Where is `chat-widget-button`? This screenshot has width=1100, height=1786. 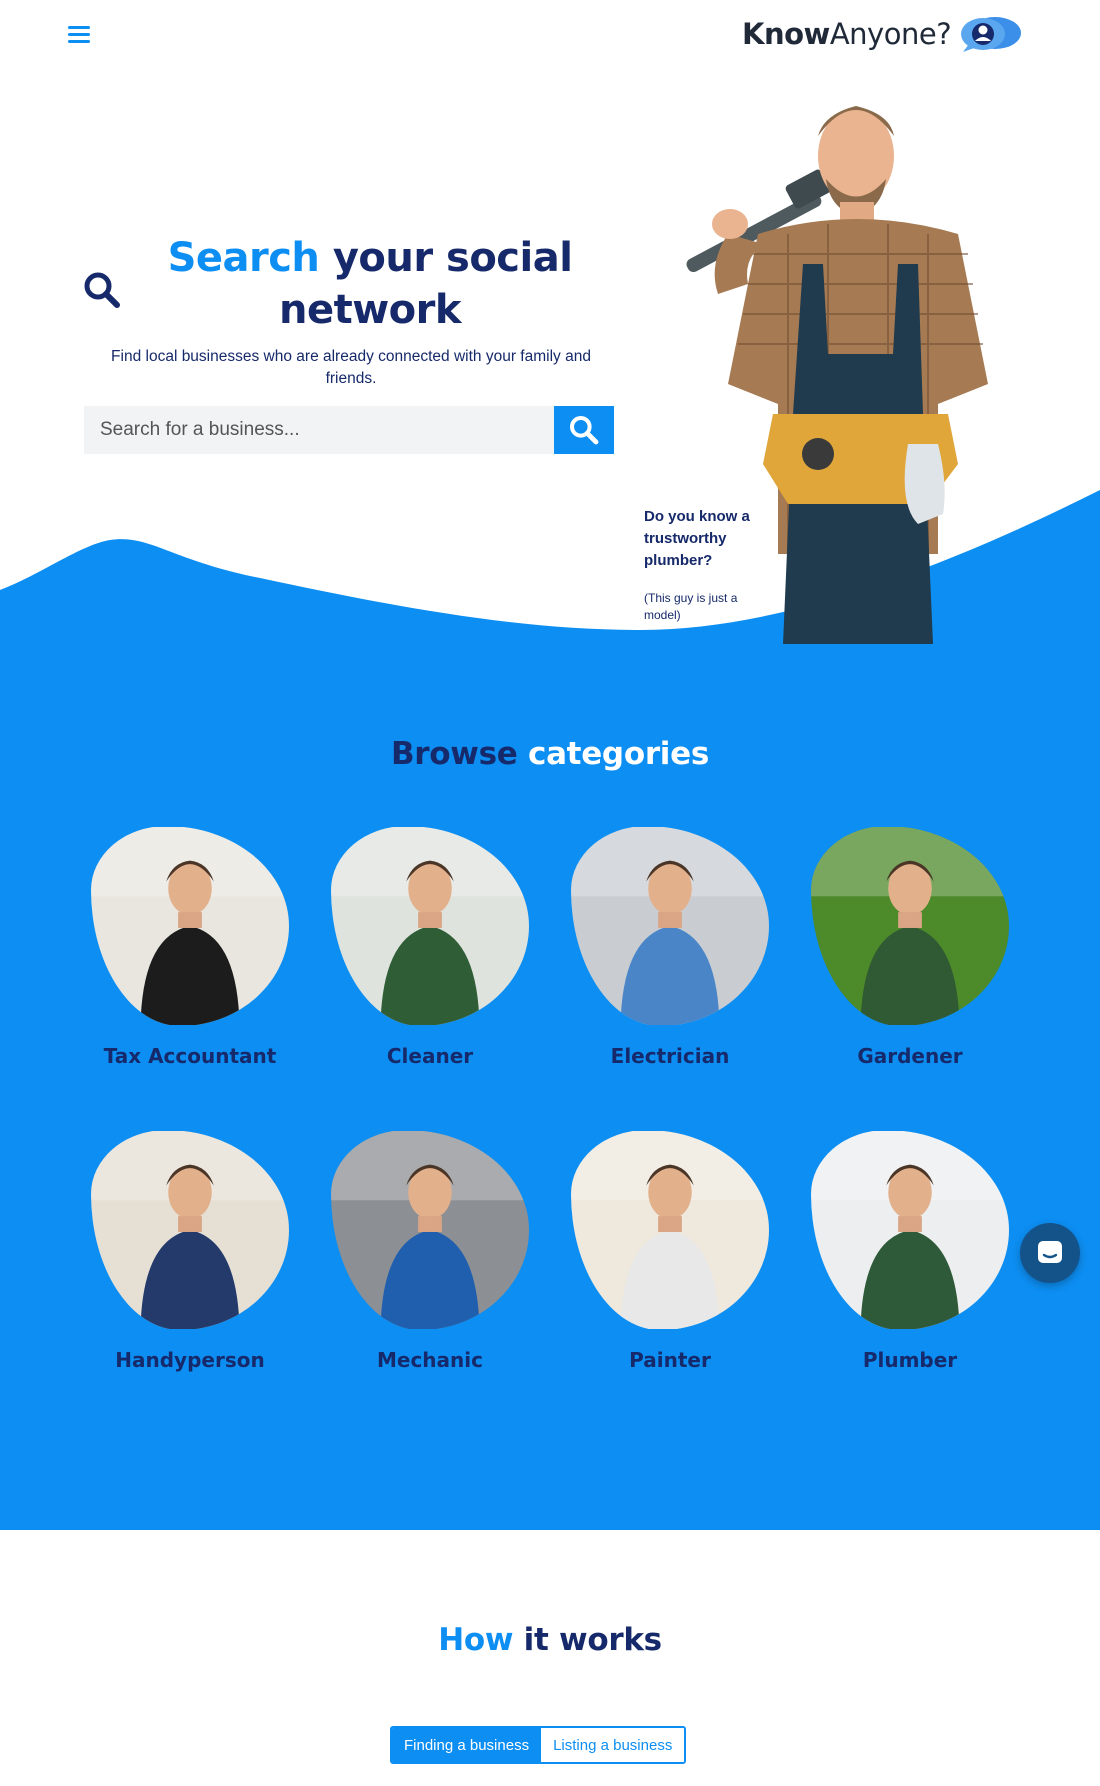
chat-widget-button is located at coordinates (1050, 1253).